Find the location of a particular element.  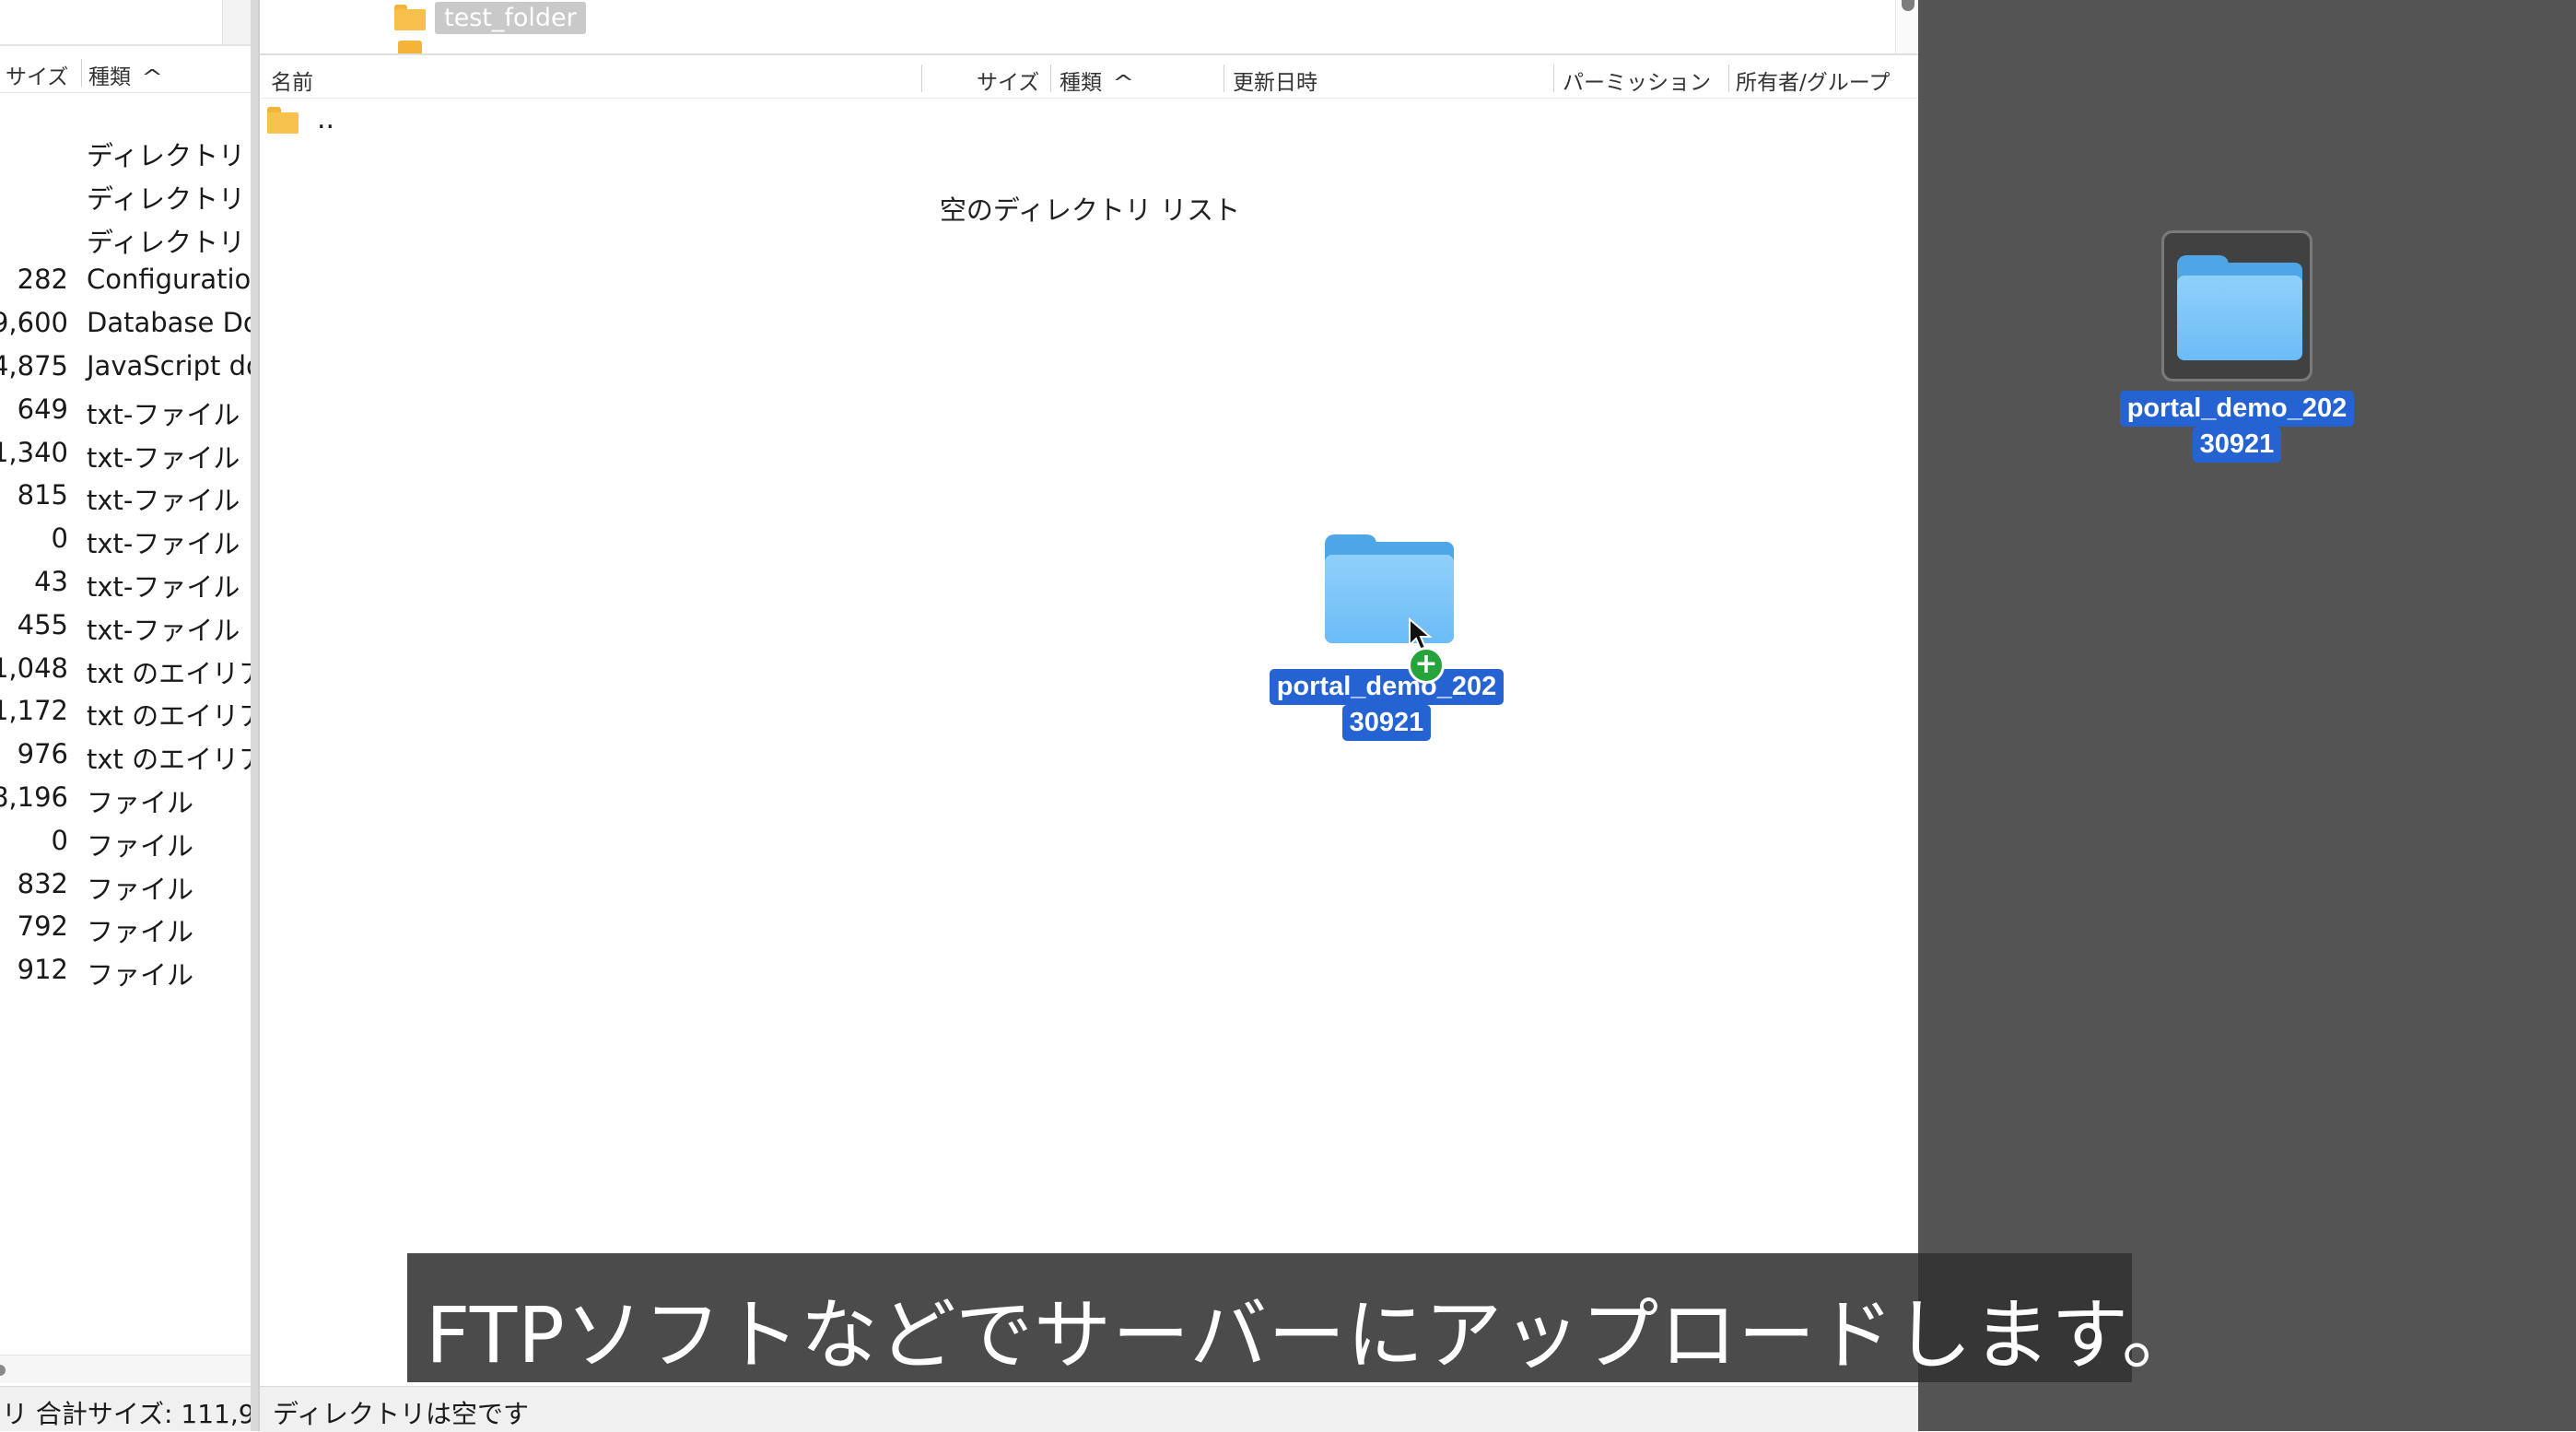

list-item: 0 txt-ファイル is located at coordinates (125, 538).